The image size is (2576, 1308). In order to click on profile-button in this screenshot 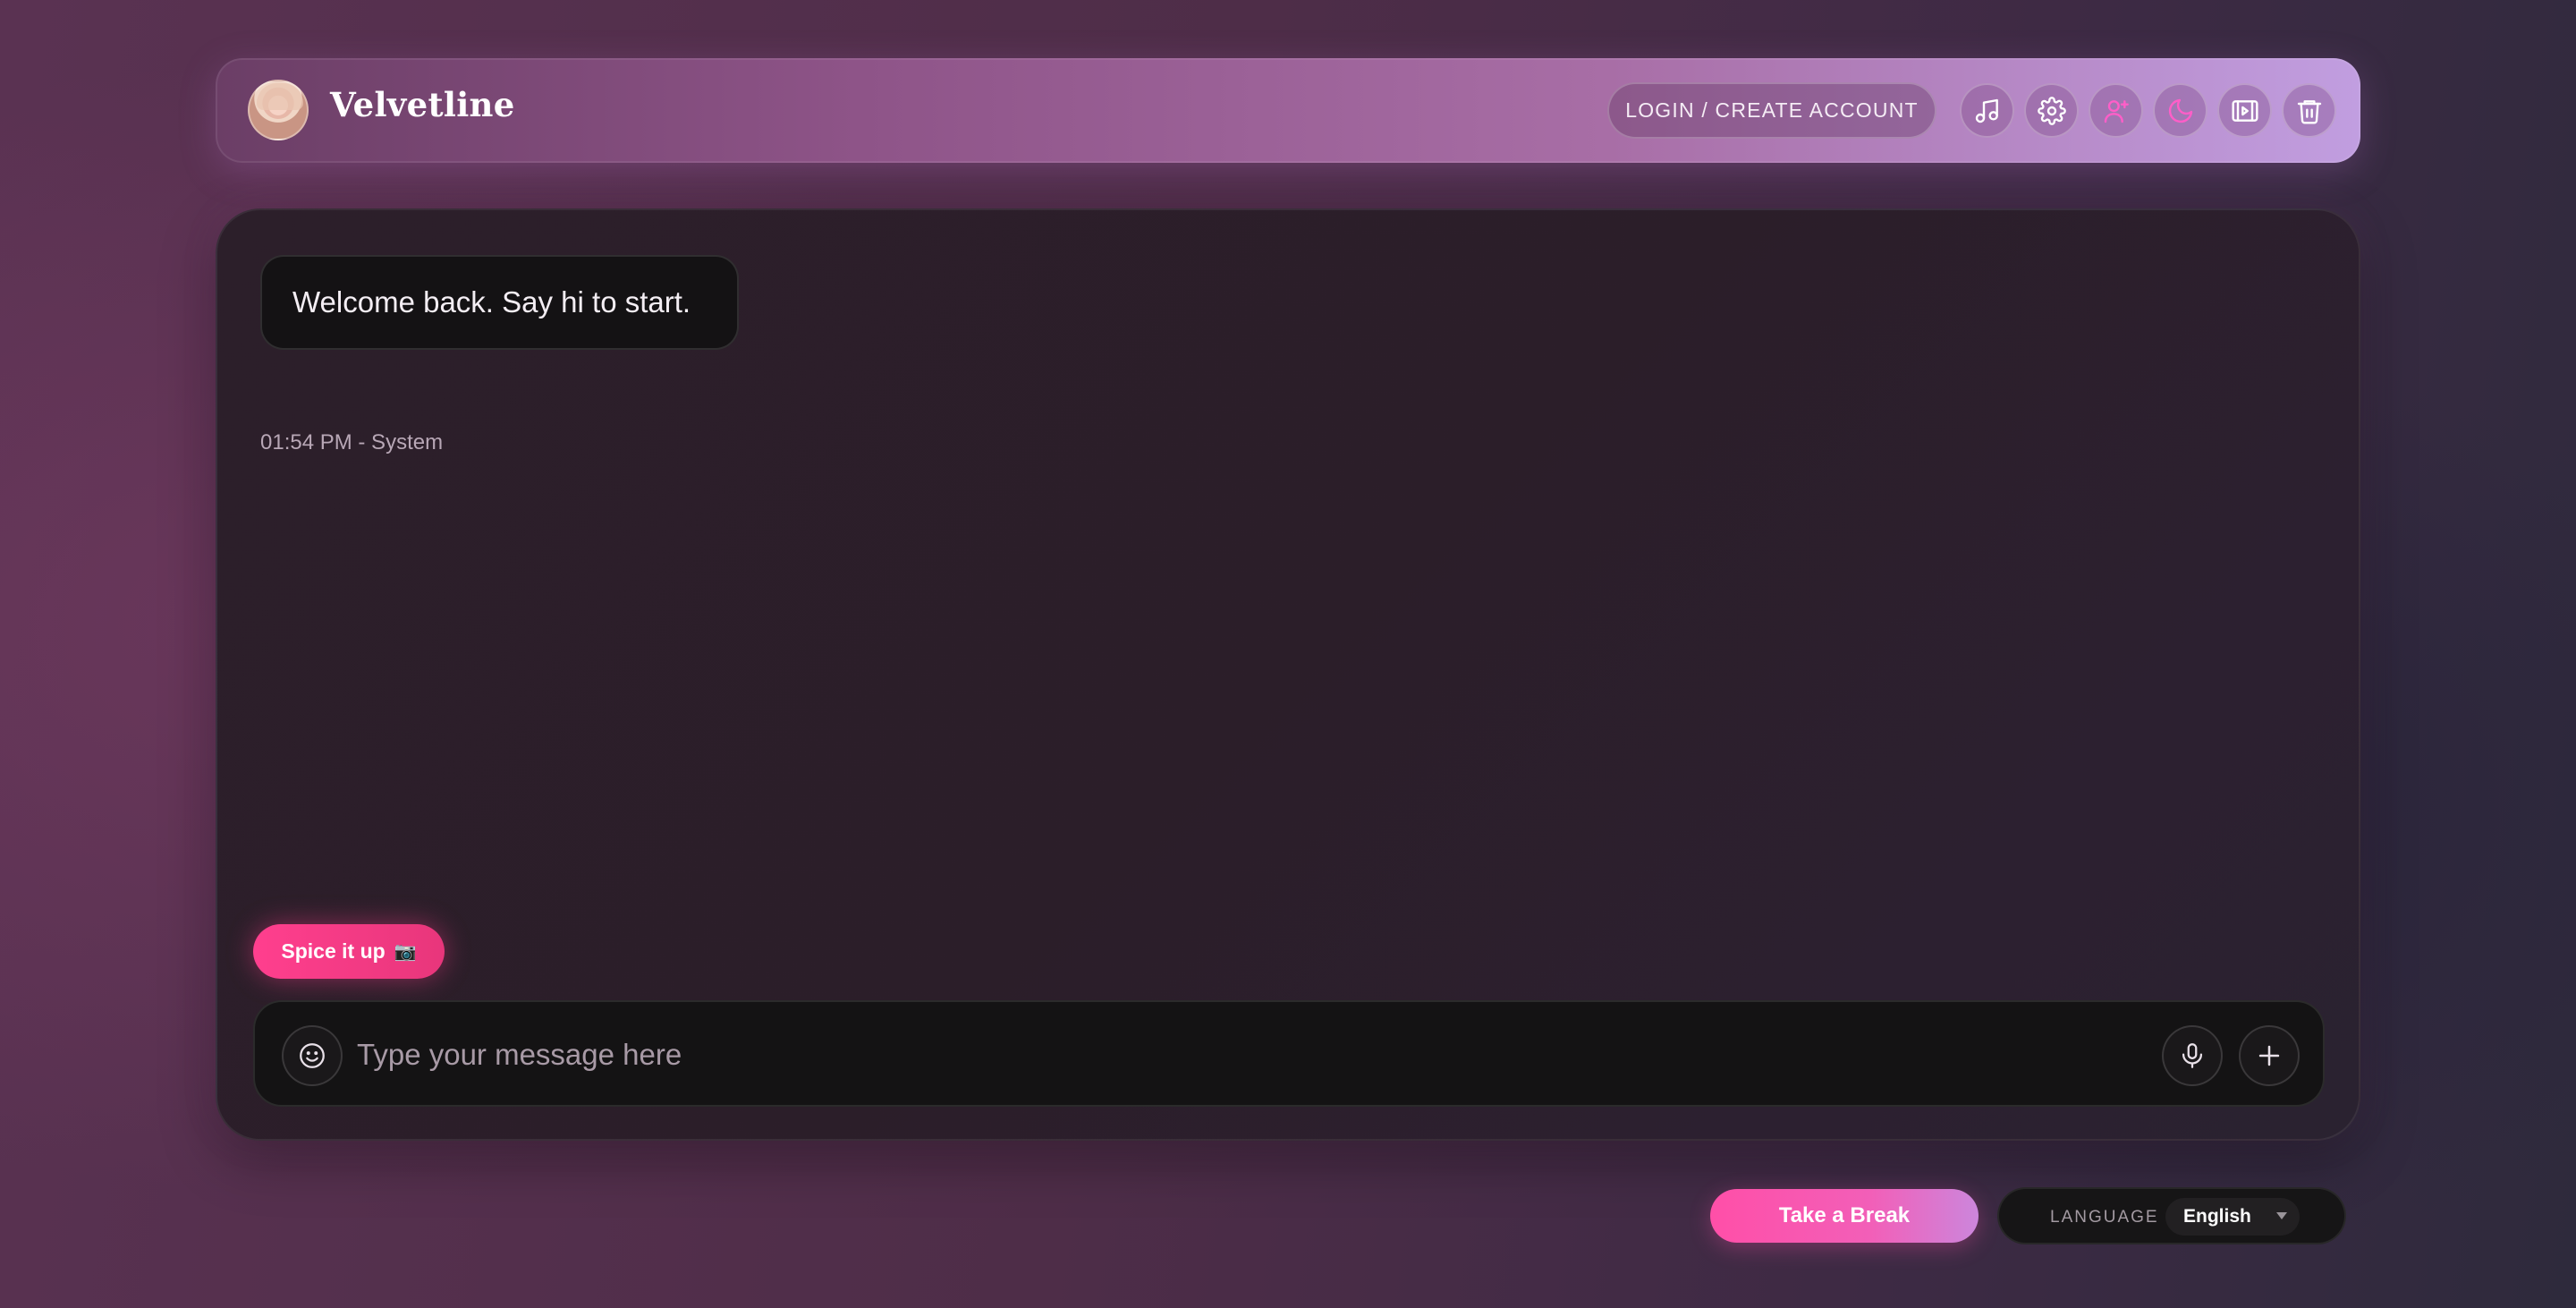, I will do `click(2116, 110)`.